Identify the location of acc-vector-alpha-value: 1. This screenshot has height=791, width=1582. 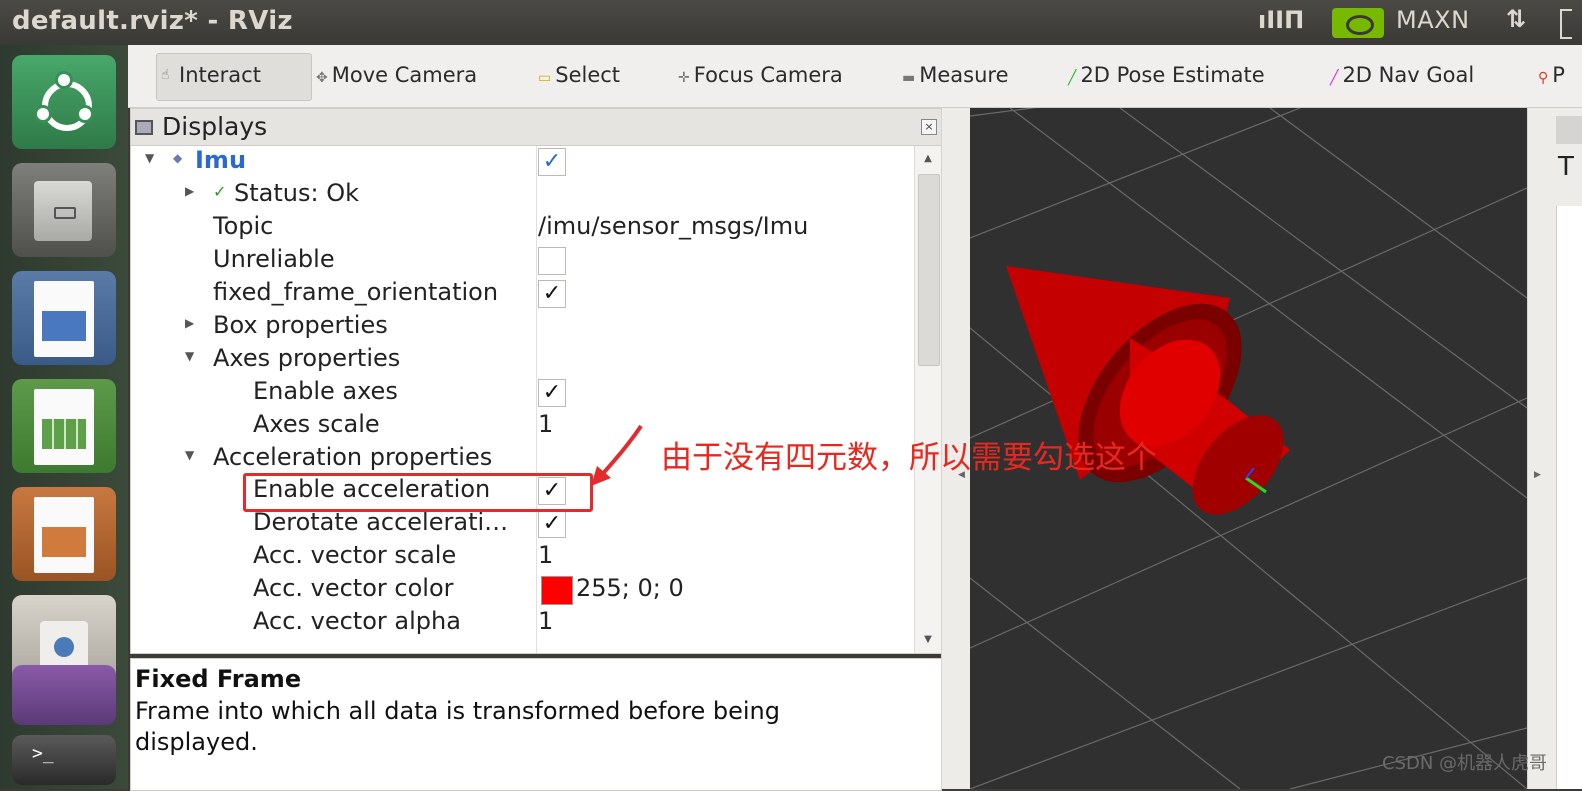
(545, 621).